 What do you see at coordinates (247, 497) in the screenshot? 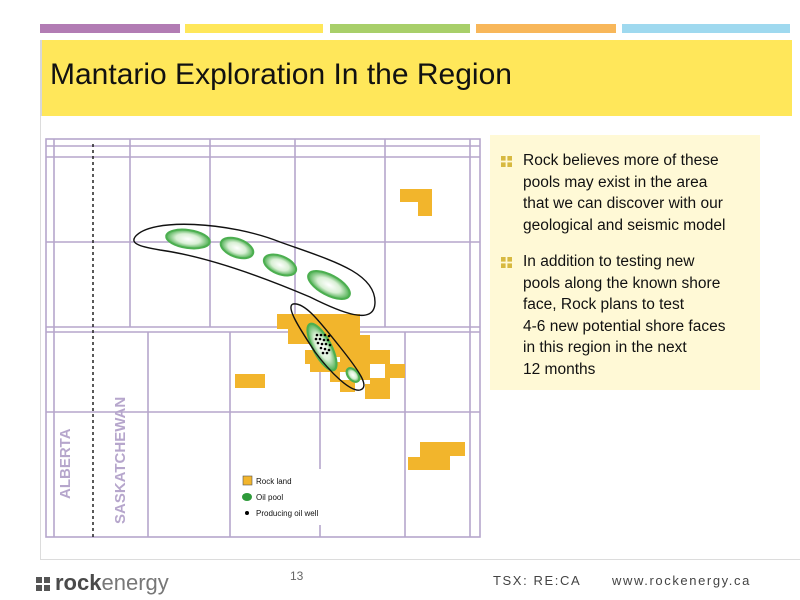
I see `oil-pool-icon` at bounding box center [247, 497].